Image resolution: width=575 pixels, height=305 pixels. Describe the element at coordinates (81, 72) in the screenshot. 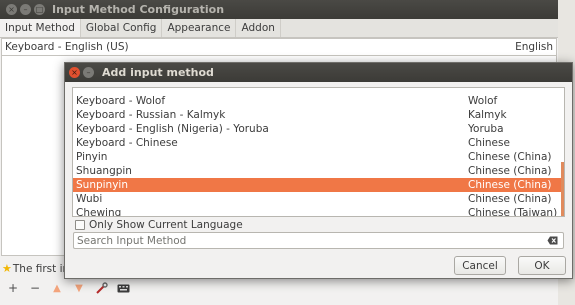

I see `dialog-window-controls: × –` at that location.